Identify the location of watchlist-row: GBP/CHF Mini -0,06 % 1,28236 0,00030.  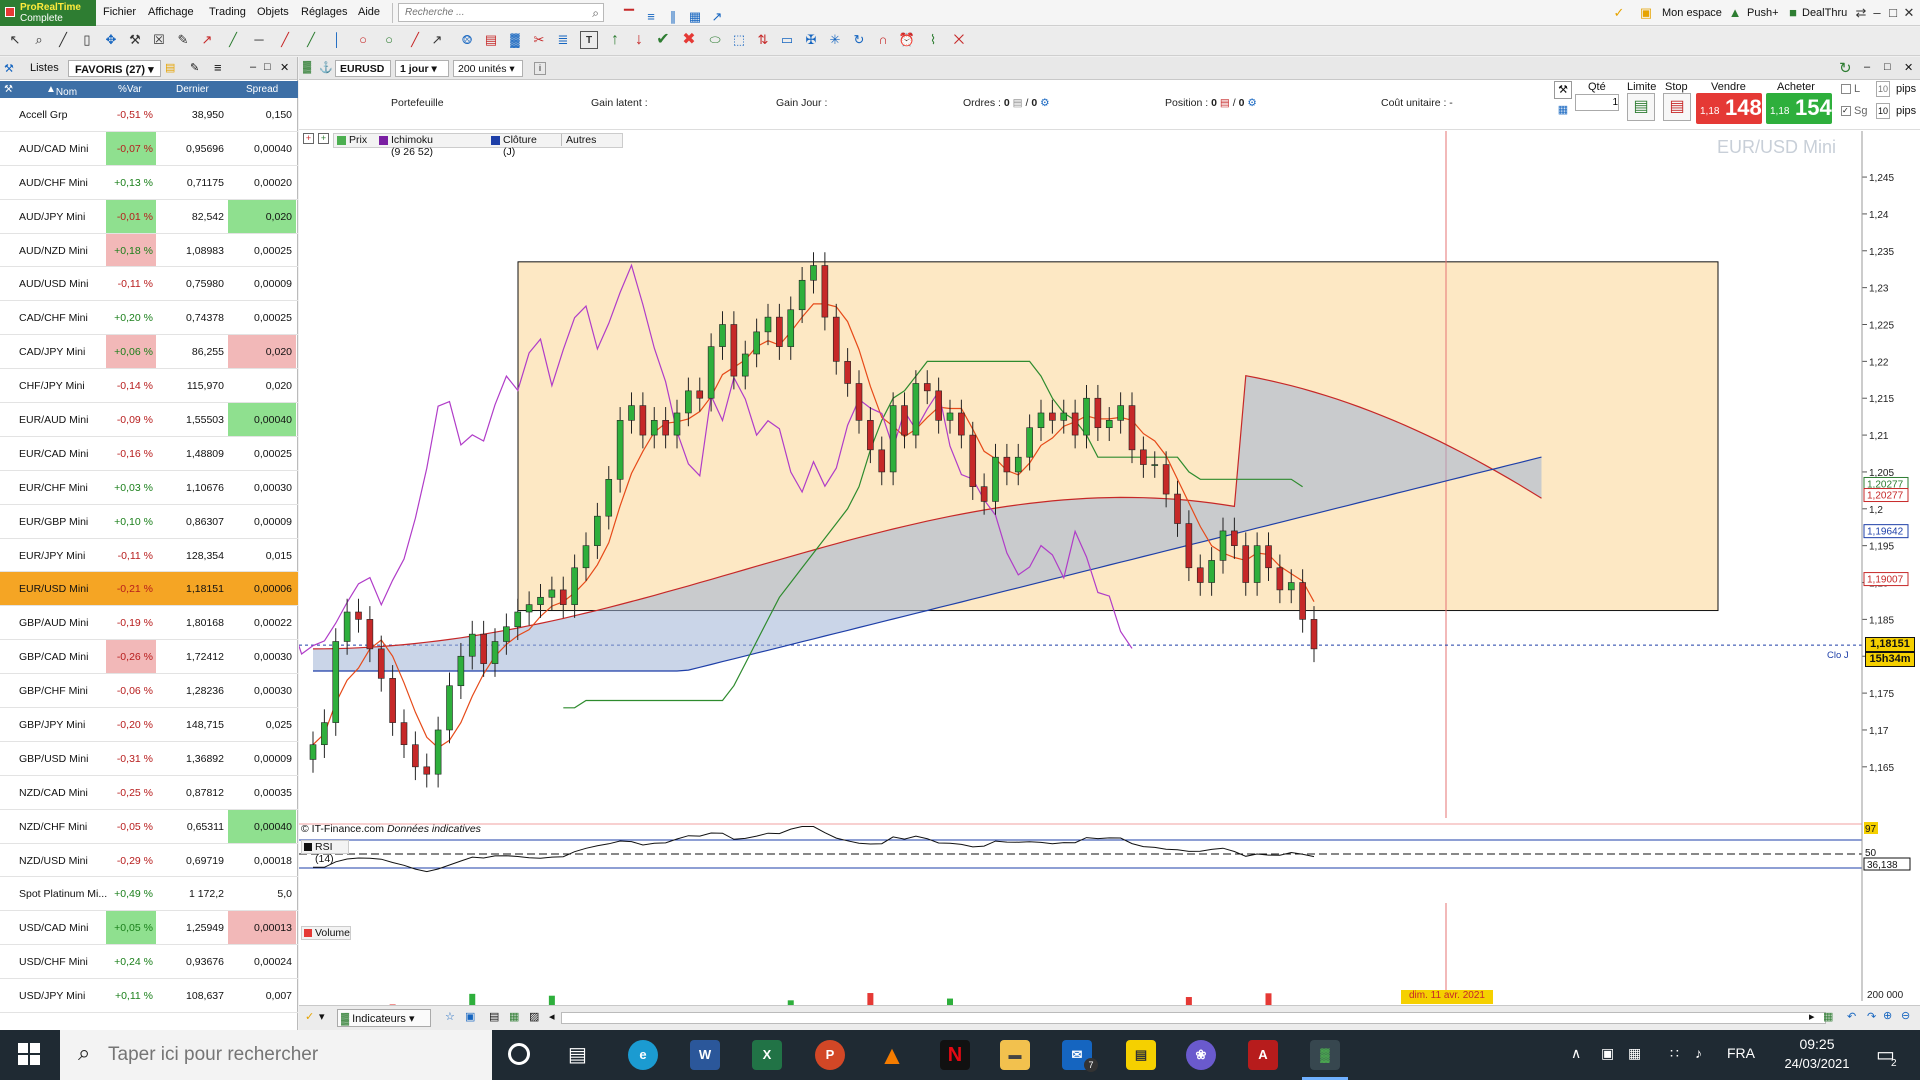
(149, 691).